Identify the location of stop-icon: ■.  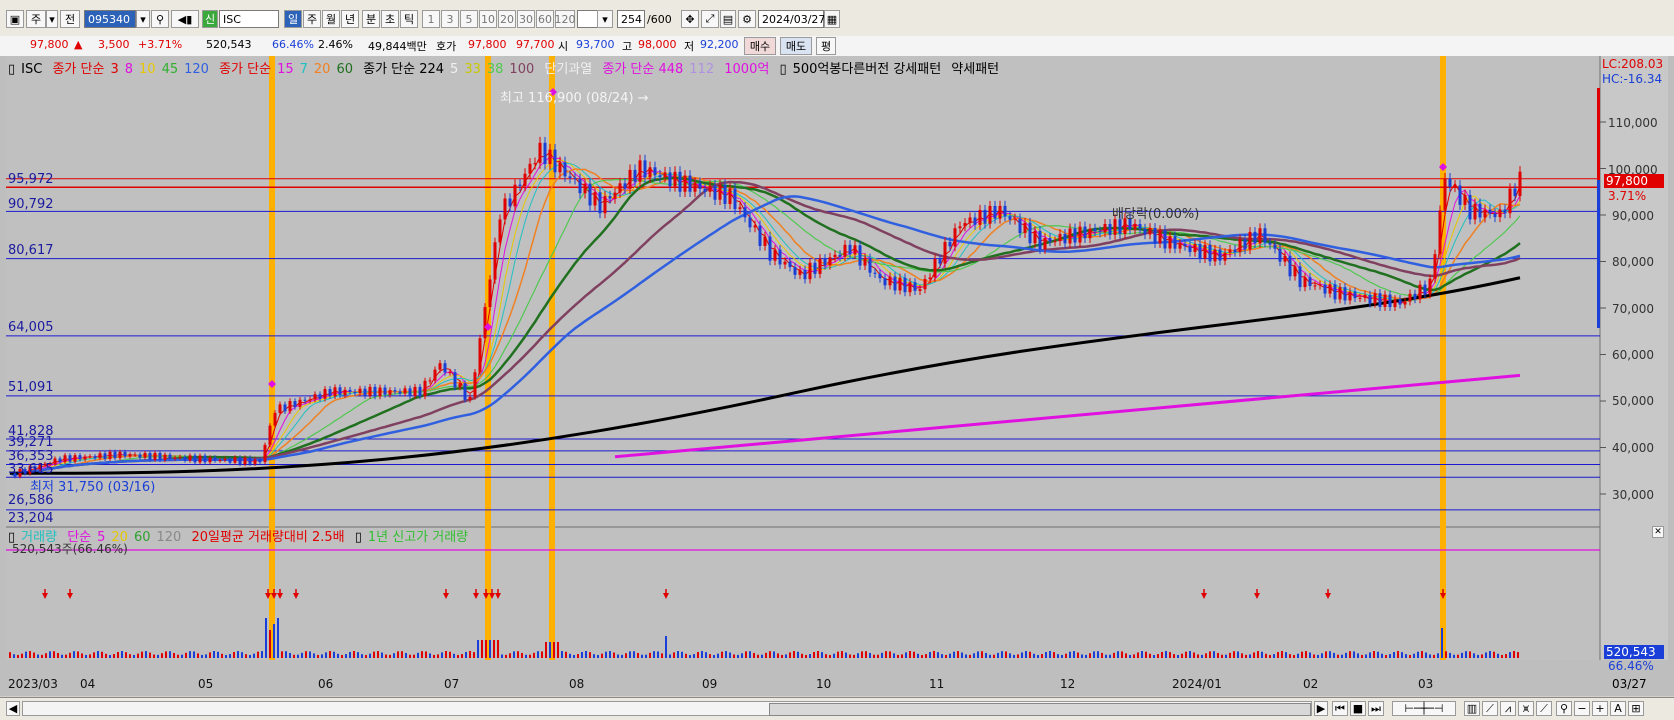
(1358, 708).